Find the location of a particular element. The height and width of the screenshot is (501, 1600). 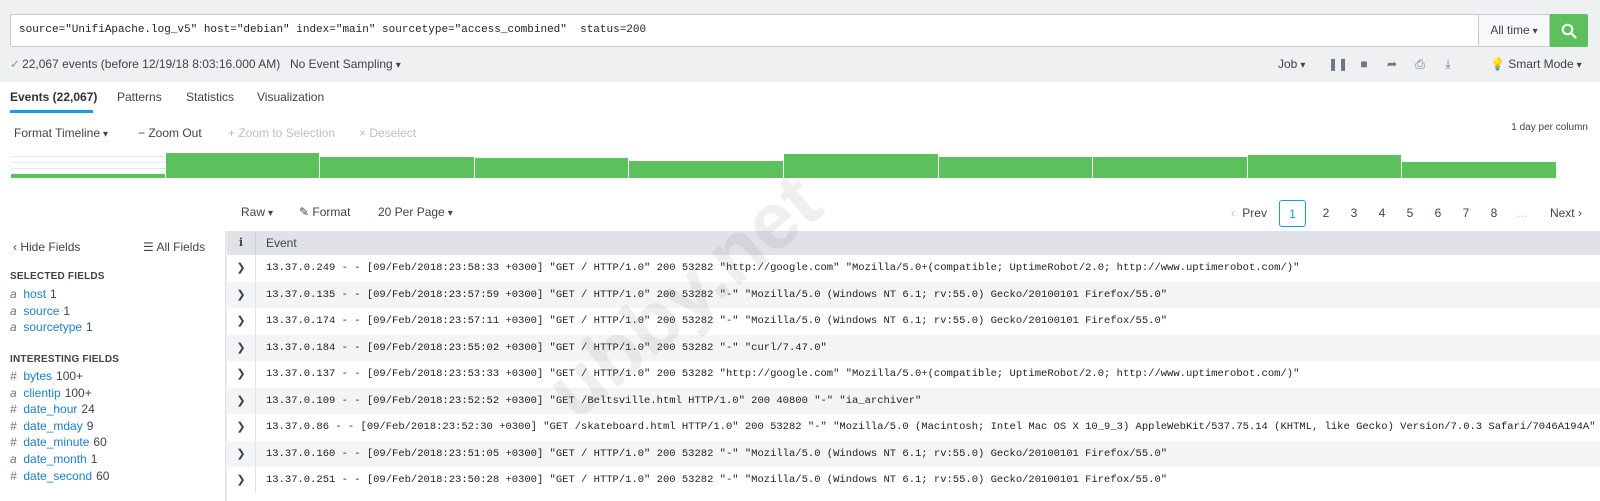

format-timeline-dropdown: Format Timeline is located at coordinates (61, 133).